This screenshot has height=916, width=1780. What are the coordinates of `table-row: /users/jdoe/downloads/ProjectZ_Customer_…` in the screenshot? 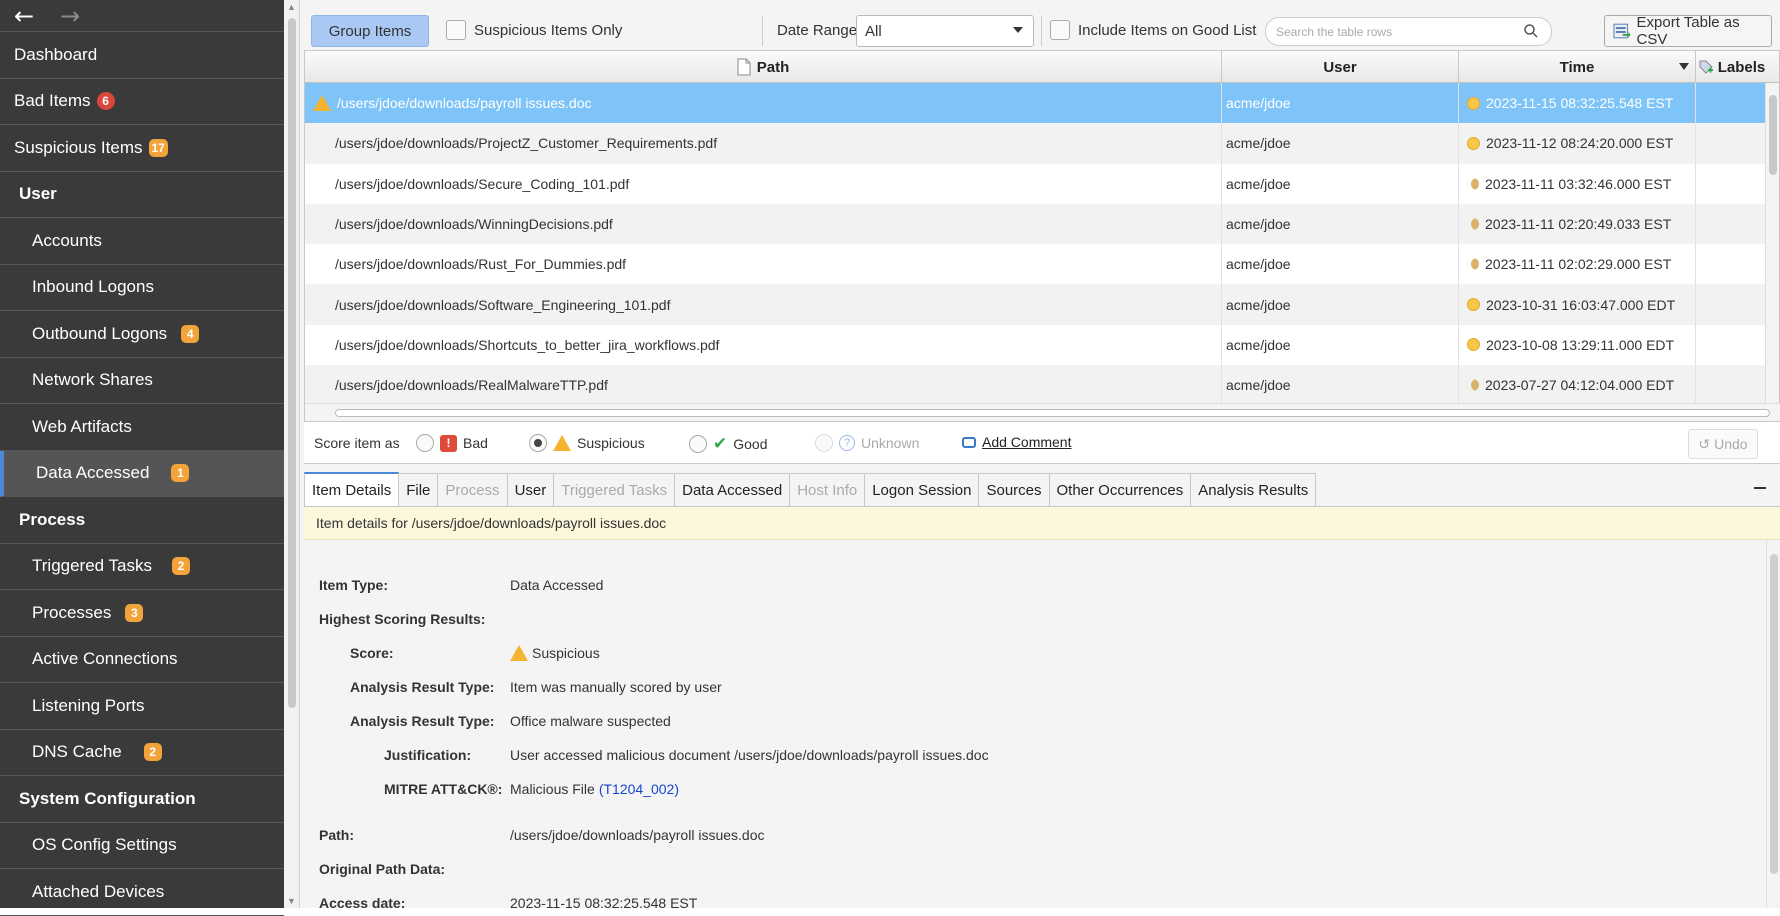 It's located at (1042, 143).